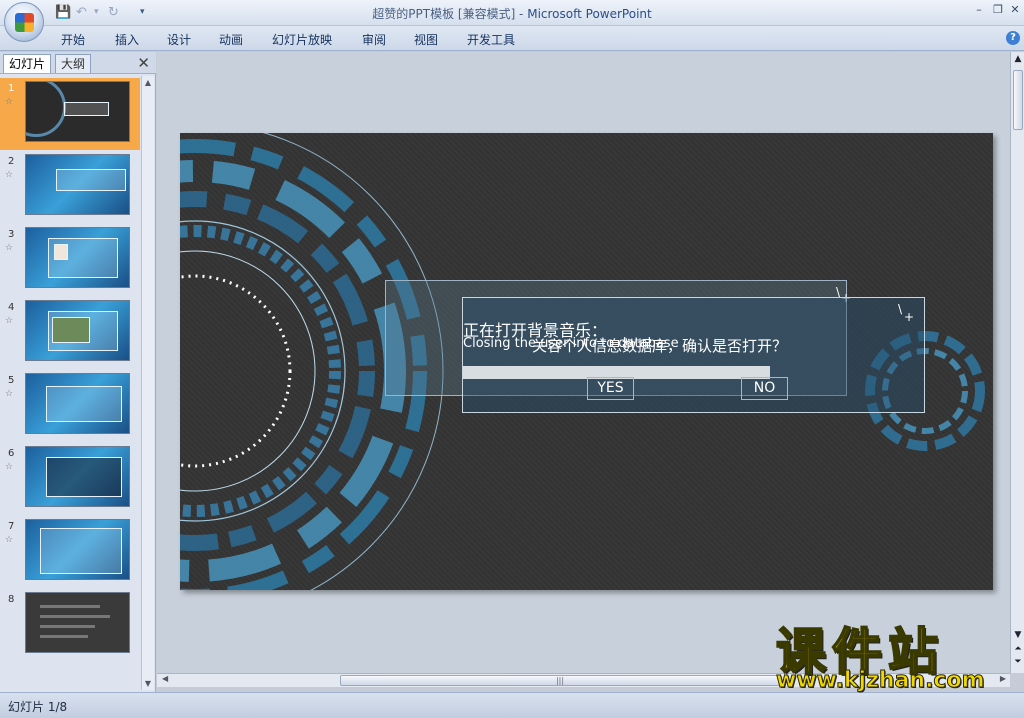  I want to click on tab-slideshow: 幻灯片放映, so click(302, 39).